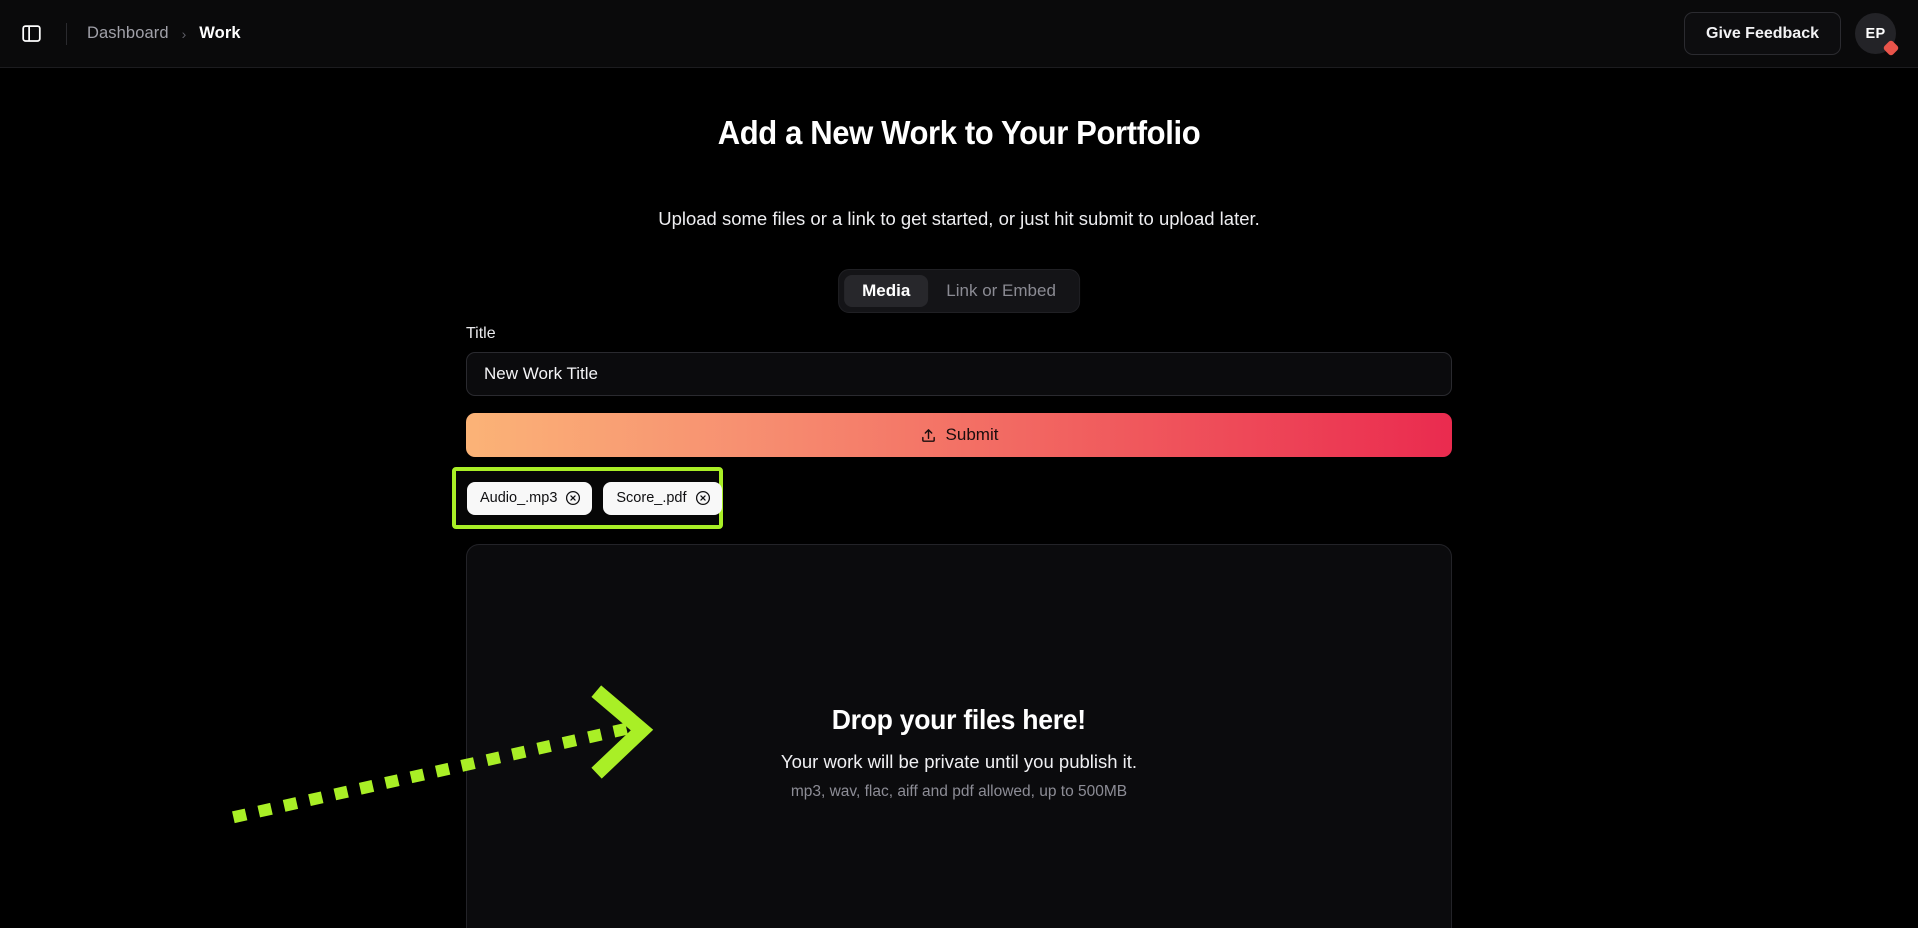  I want to click on give-feedback-button: Give Feedback, so click(1762, 33).